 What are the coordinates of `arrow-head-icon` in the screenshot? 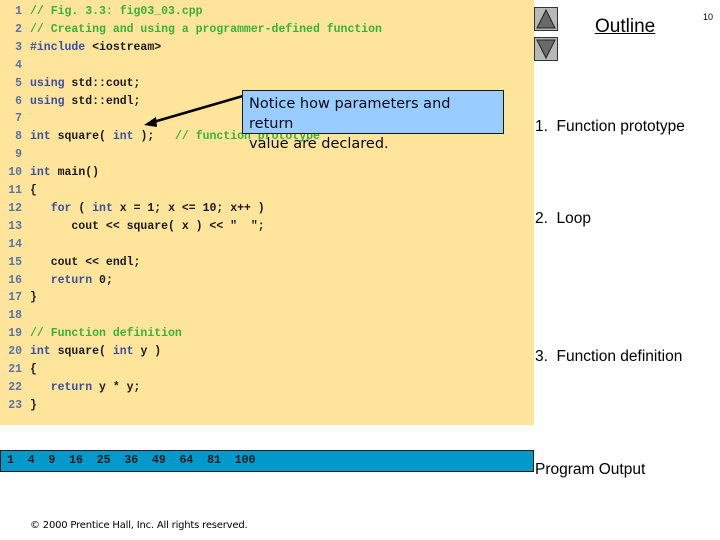 It's located at (150, 122).